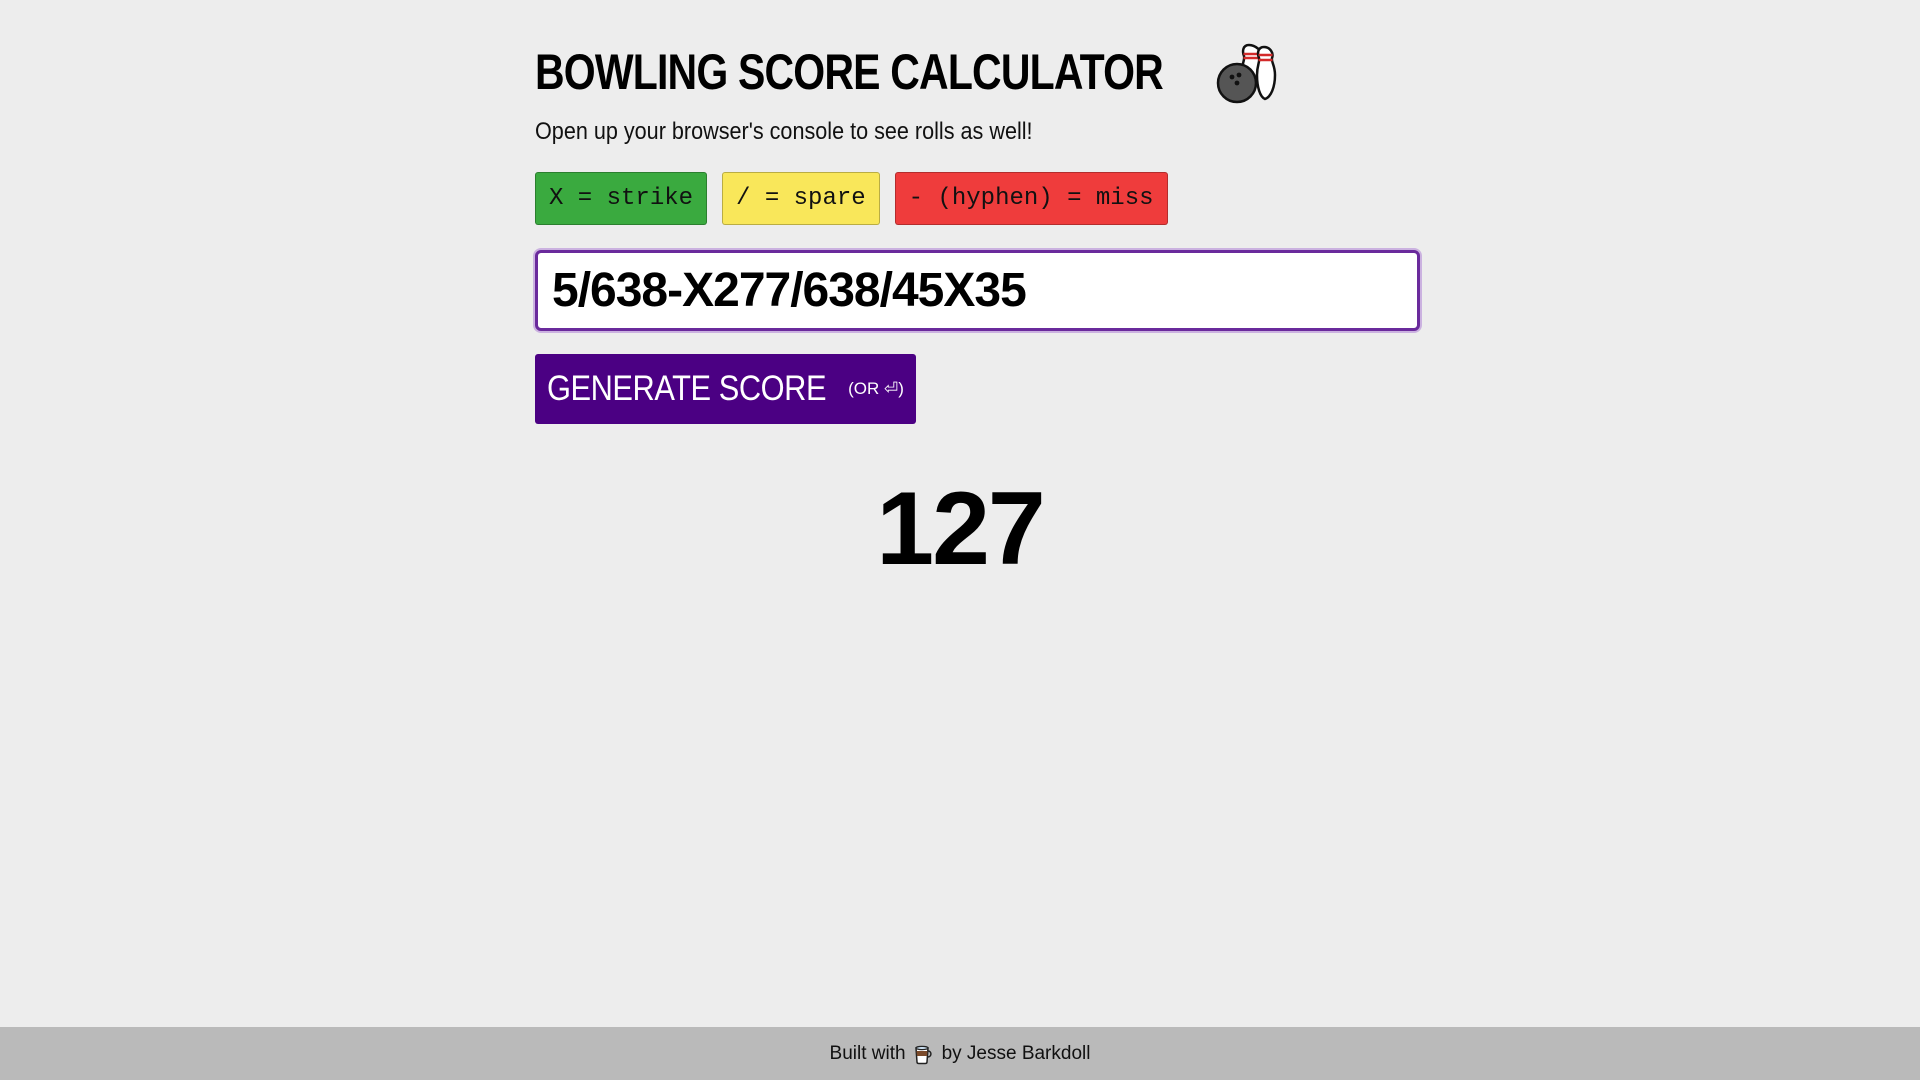  What do you see at coordinates (621, 198) in the screenshot?
I see `legend-strike: X = strike` at bounding box center [621, 198].